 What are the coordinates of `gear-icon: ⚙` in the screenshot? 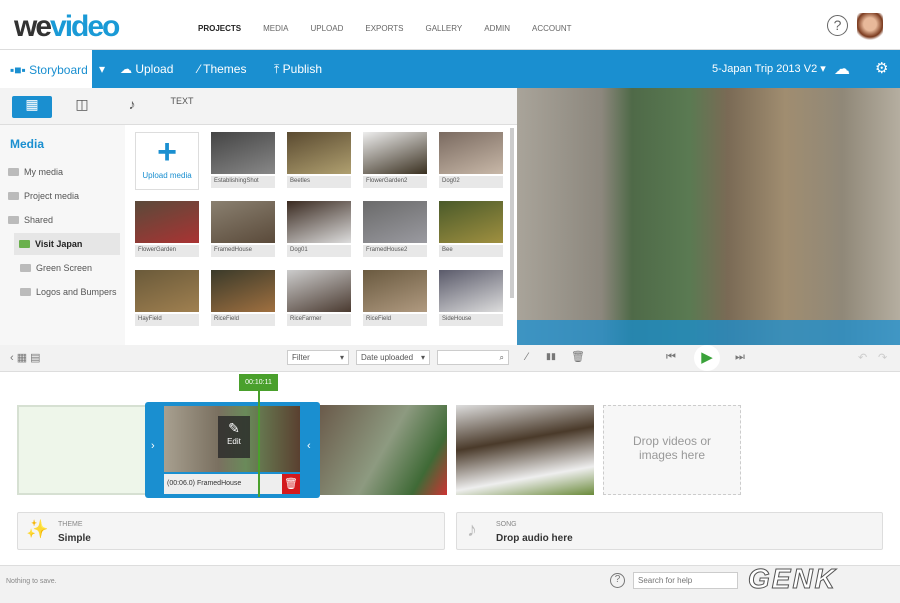 It's located at (881, 68).